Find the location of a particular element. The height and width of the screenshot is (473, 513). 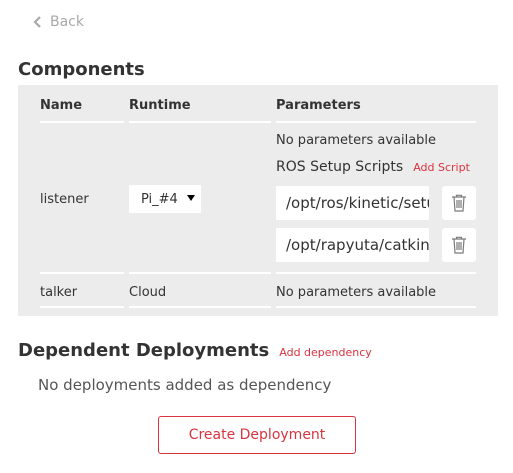

dependent-deployments-header: Dependent Deployments Add dependency is located at coordinates (195, 350).